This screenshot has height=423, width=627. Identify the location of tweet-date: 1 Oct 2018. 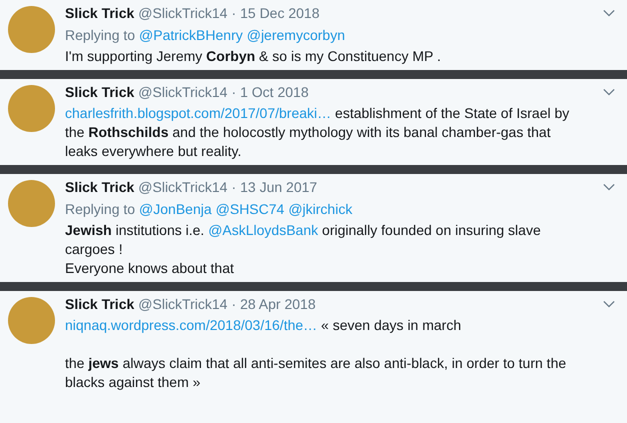
(274, 92).